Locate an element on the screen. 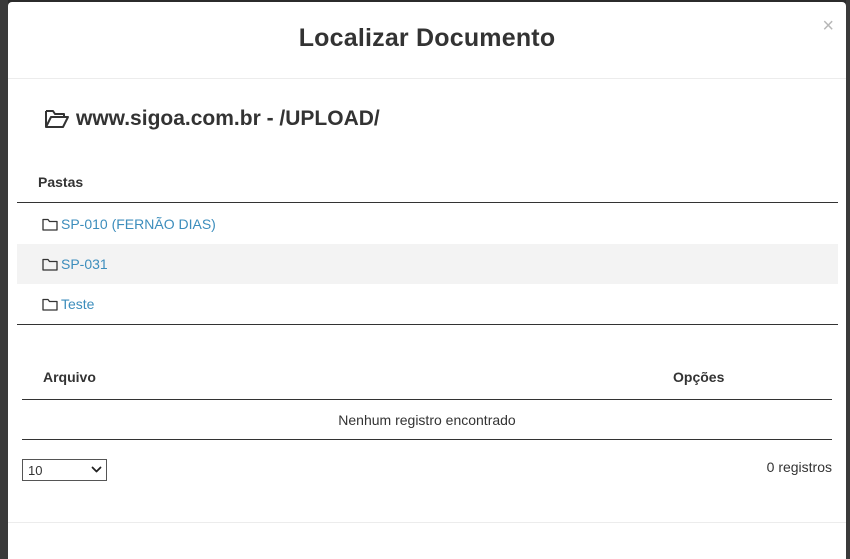  files-table-header: Arquivo Opções is located at coordinates (427, 380).